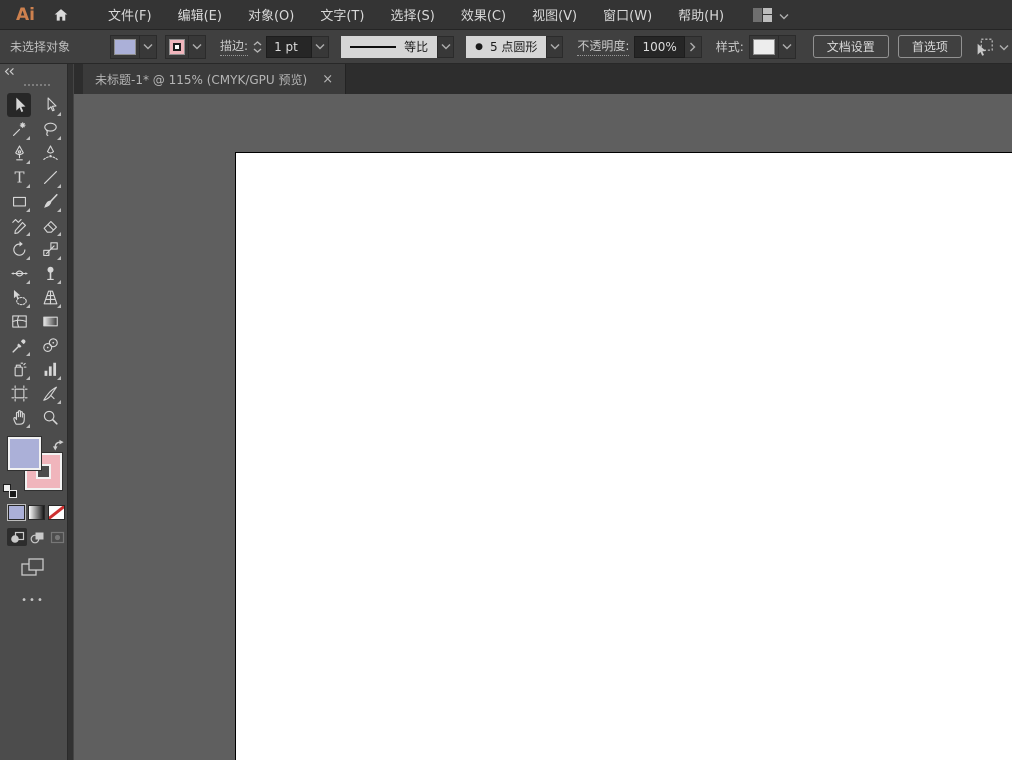  Describe the element at coordinates (19, 321) in the screenshot. I see `mesh-tool` at that location.